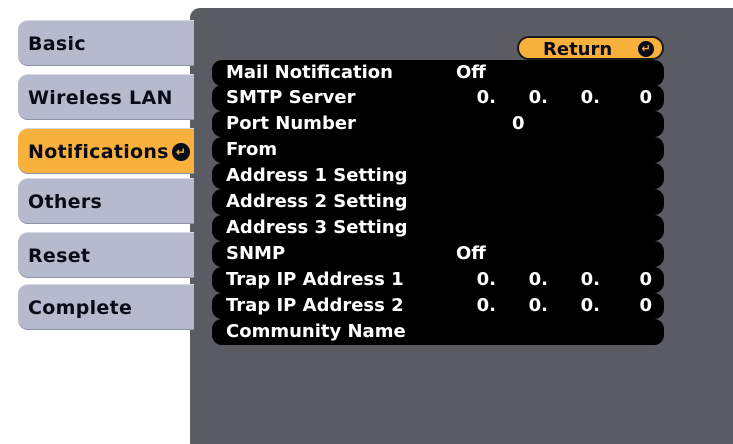  Describe the element at coordinates (578, 49) in the screenshot. I see `return-label: Return` at that location.